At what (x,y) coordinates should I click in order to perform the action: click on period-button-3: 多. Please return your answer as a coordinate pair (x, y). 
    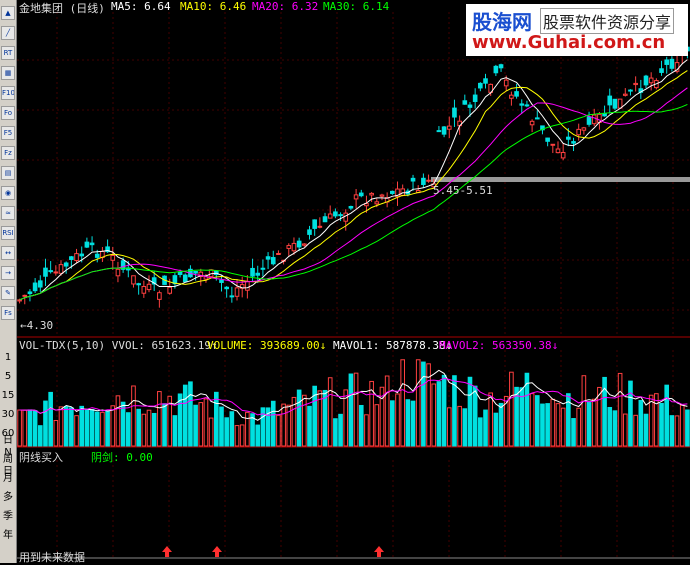
    Looking at the image, I should click on (8, 498).